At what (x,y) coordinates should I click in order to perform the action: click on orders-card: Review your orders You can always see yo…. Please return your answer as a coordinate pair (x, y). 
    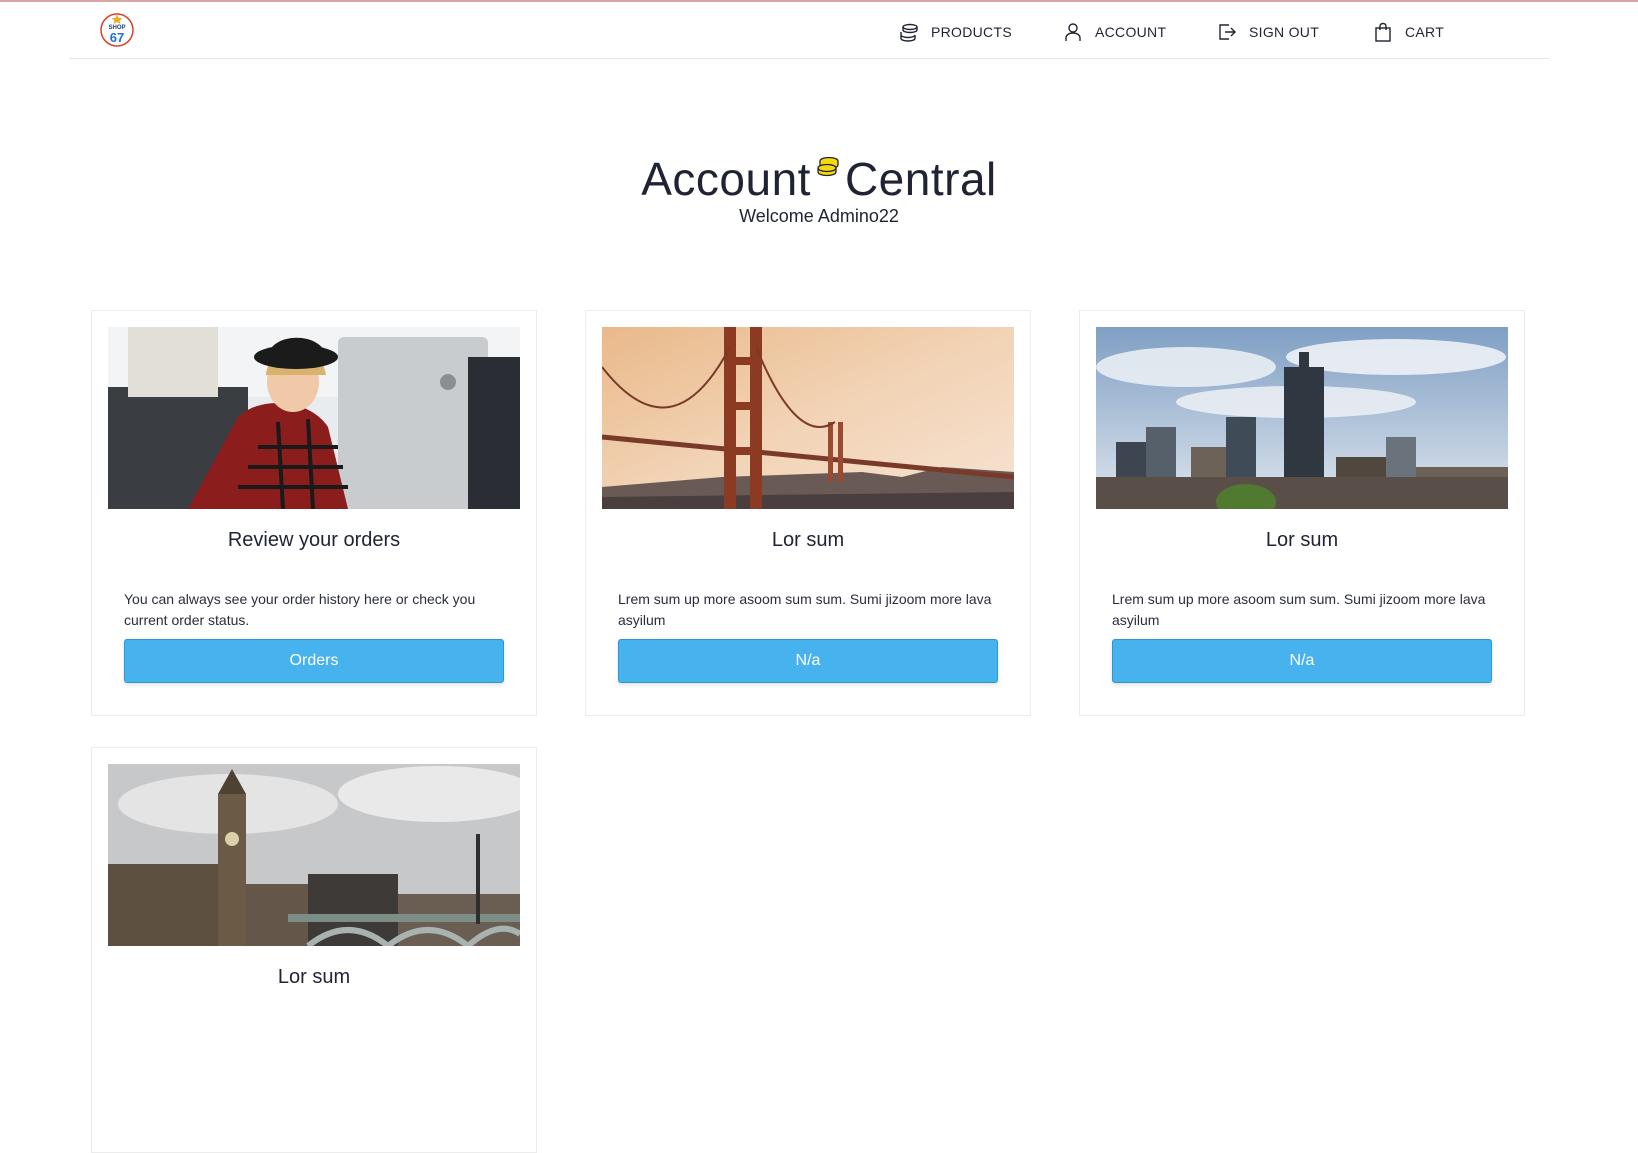
    Looking at the image, I should click on (314, 513).